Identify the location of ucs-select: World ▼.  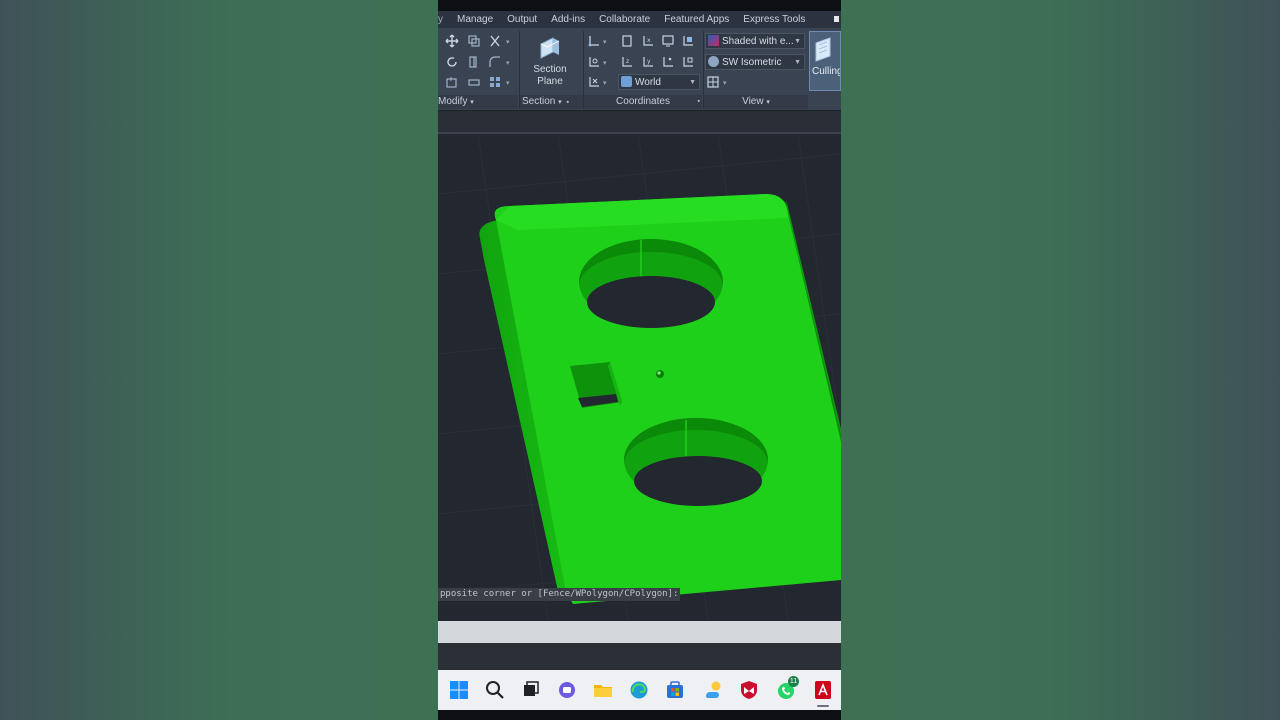
(659, 82).